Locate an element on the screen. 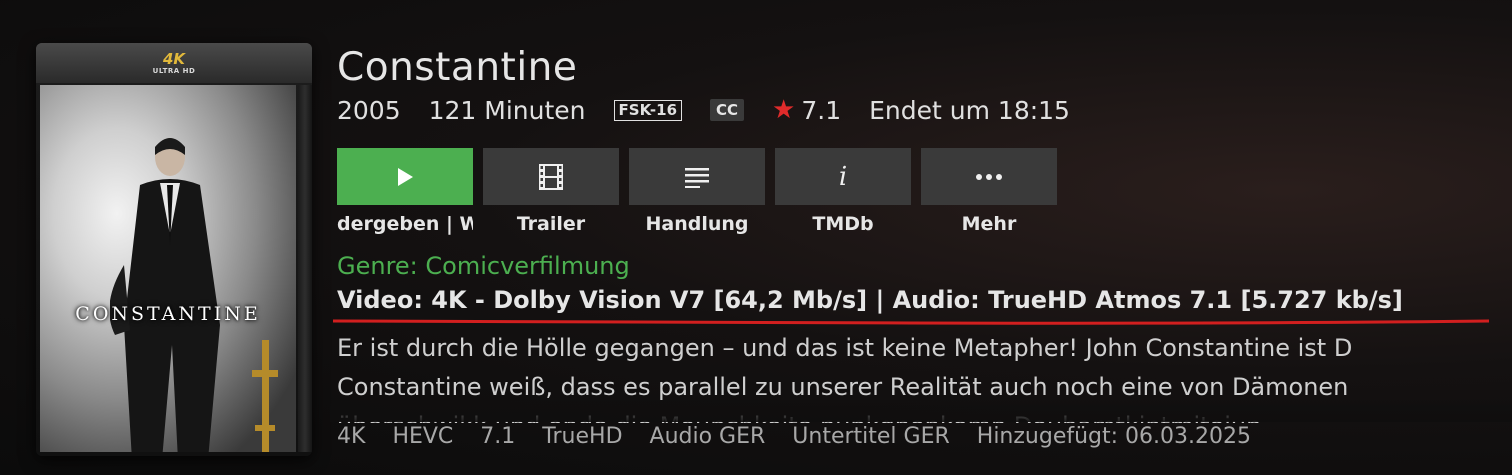 This screenshot has width=1512, height=475. lines-icon is located at coordinates (697, 177).